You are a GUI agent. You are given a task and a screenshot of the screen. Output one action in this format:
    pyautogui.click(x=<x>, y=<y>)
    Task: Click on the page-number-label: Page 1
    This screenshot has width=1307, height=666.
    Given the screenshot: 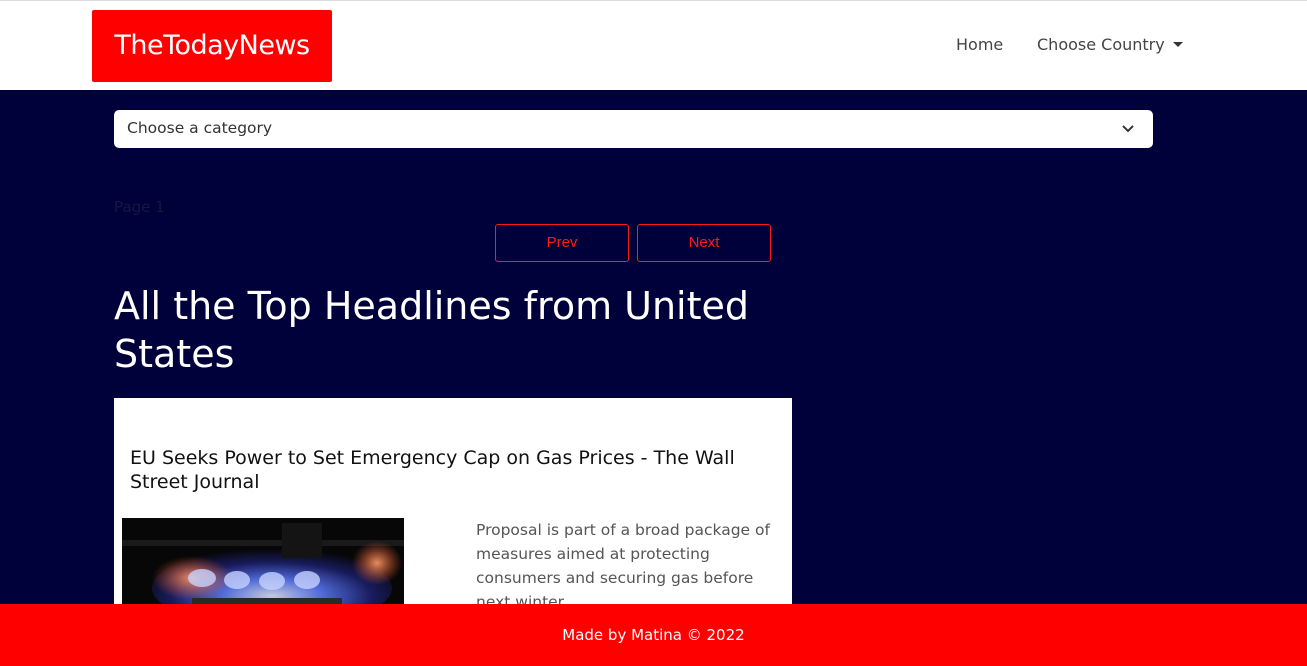 What is the action you would take?
    pyautogui.click(x=139, y=207)
    